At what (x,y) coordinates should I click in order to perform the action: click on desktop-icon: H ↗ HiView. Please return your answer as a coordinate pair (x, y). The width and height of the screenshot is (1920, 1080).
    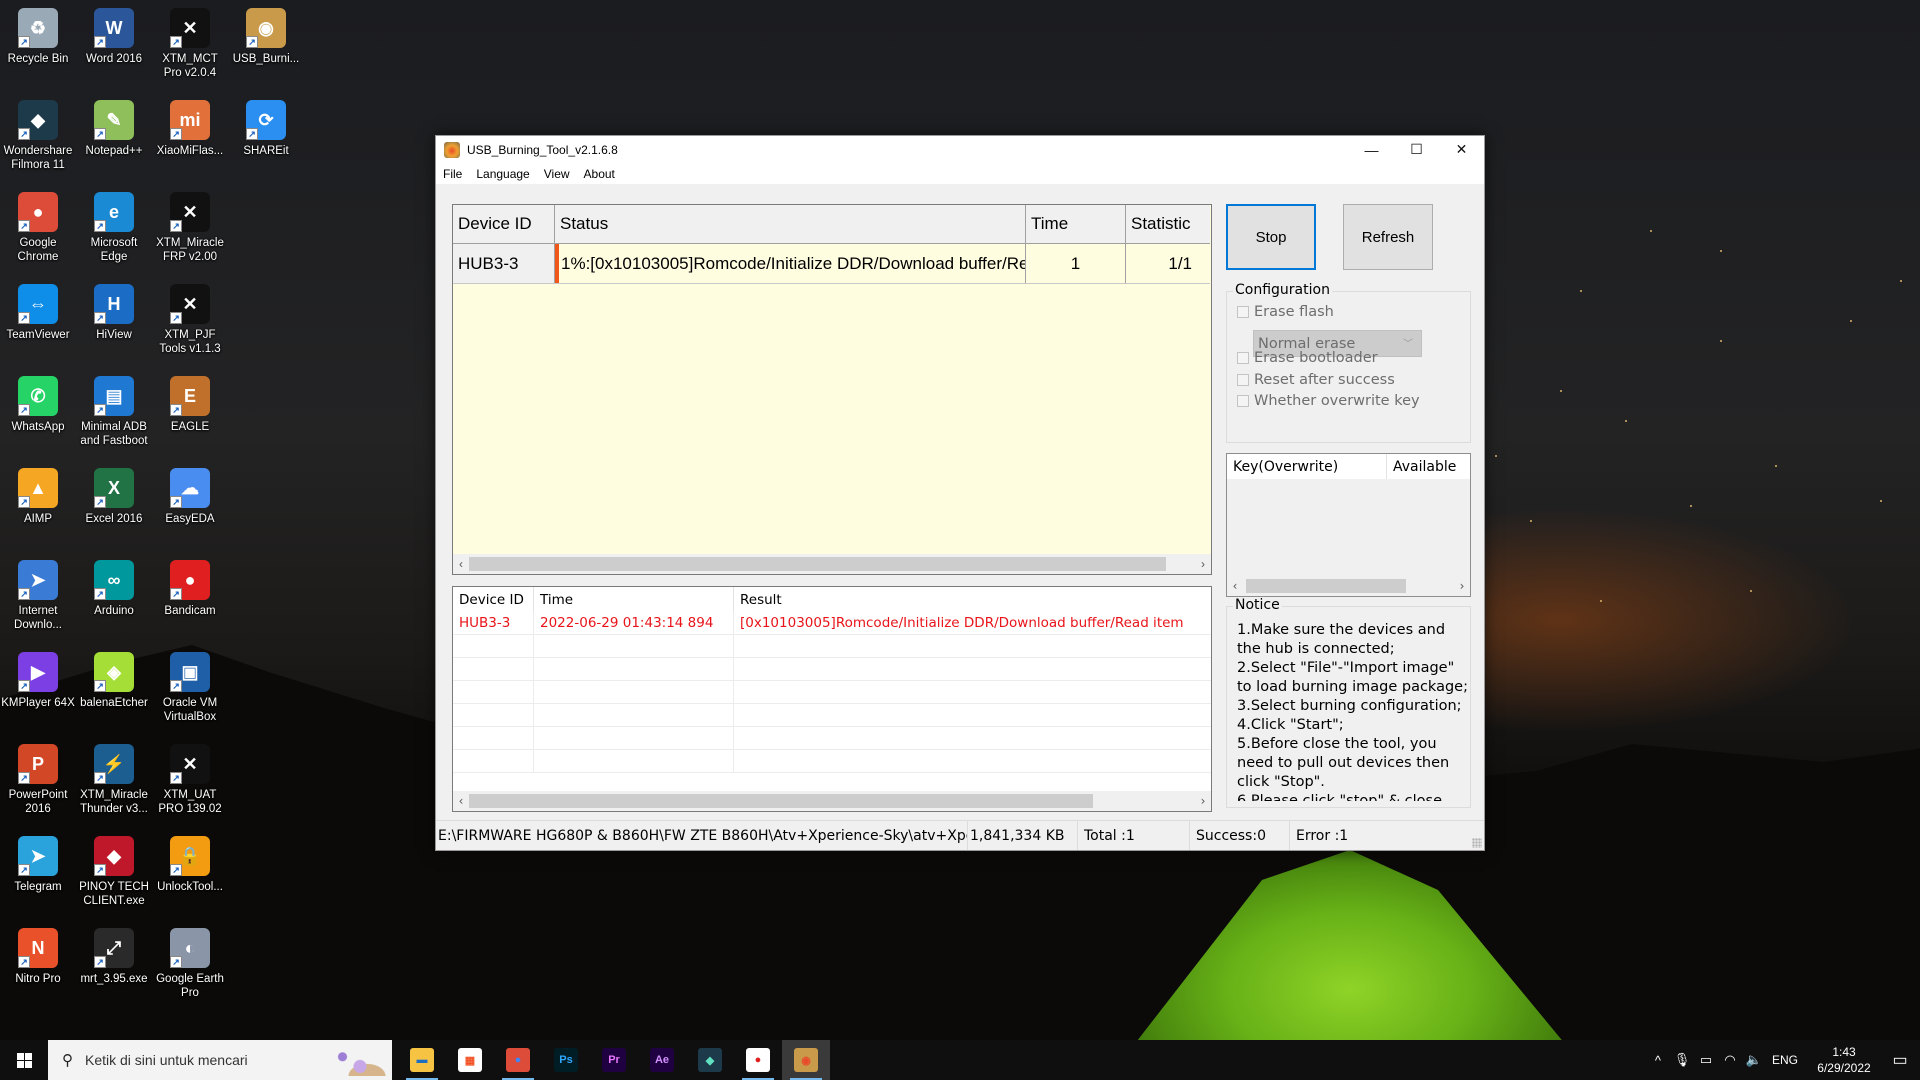
    Looking at the image, I should click on (114, 313).